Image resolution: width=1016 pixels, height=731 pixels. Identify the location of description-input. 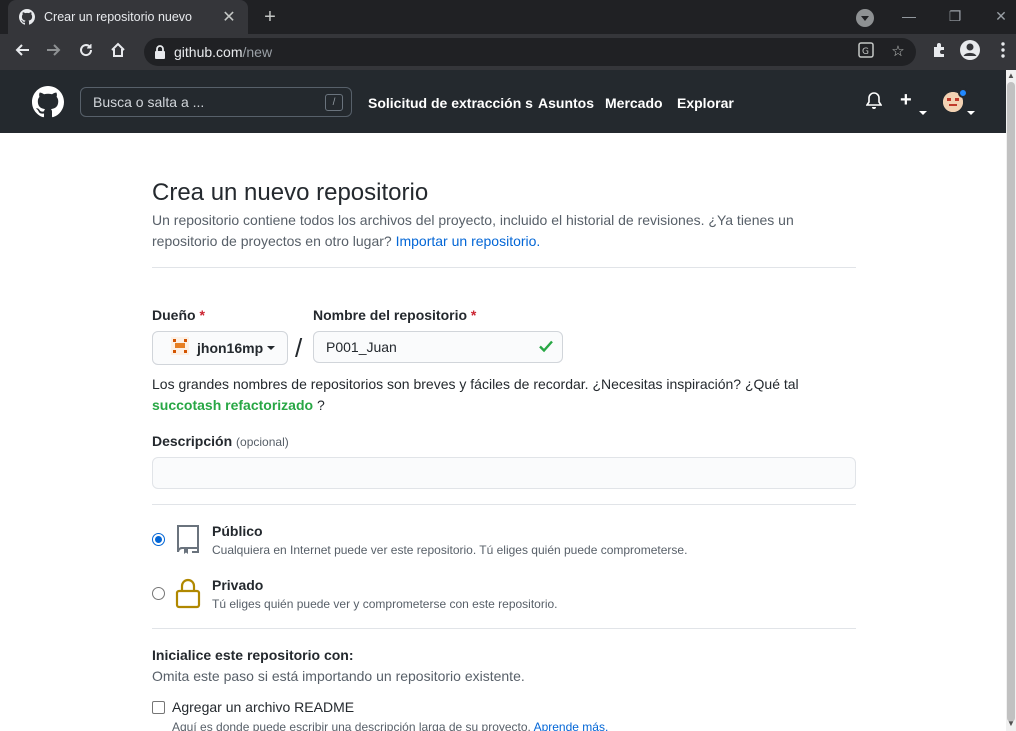
(503, 473).